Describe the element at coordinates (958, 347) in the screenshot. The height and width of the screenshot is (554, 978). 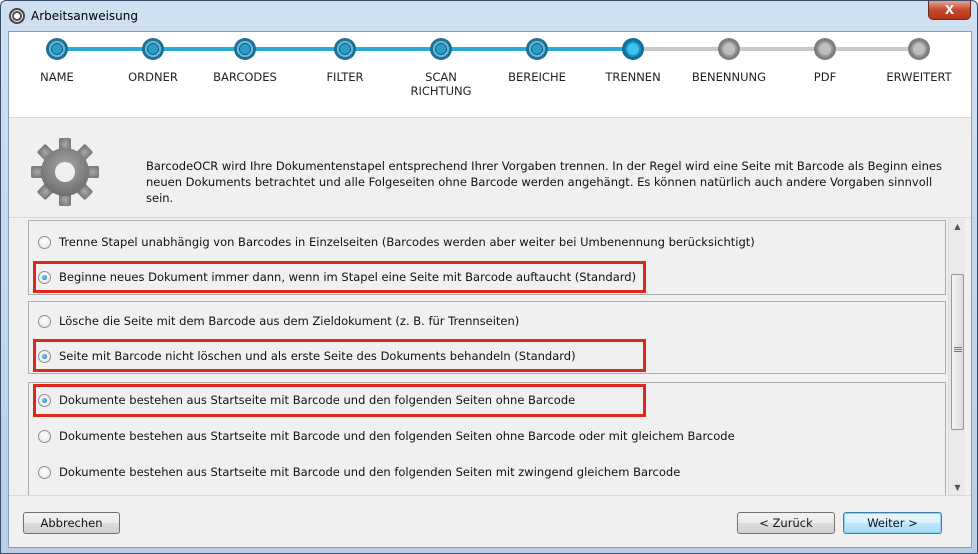
I see `grip-icon` at that location.